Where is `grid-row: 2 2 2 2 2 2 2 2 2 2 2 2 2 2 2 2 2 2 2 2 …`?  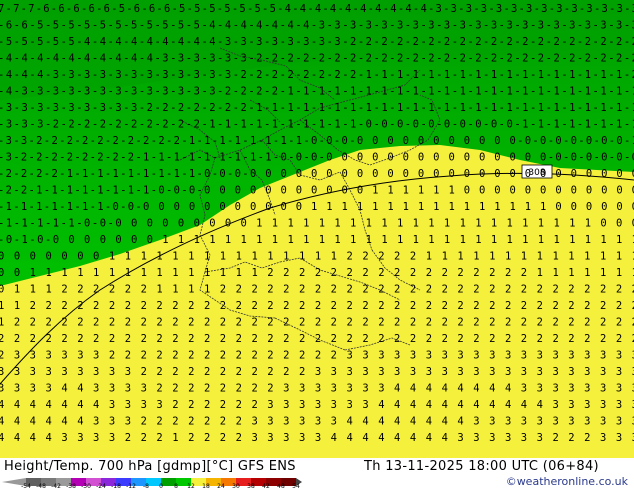 grid-row: 2 2 2 2 2 2 2 2 2 2 2 2 2 2 2 2 2 2 2 2 … is located at coordinates (317, 339).